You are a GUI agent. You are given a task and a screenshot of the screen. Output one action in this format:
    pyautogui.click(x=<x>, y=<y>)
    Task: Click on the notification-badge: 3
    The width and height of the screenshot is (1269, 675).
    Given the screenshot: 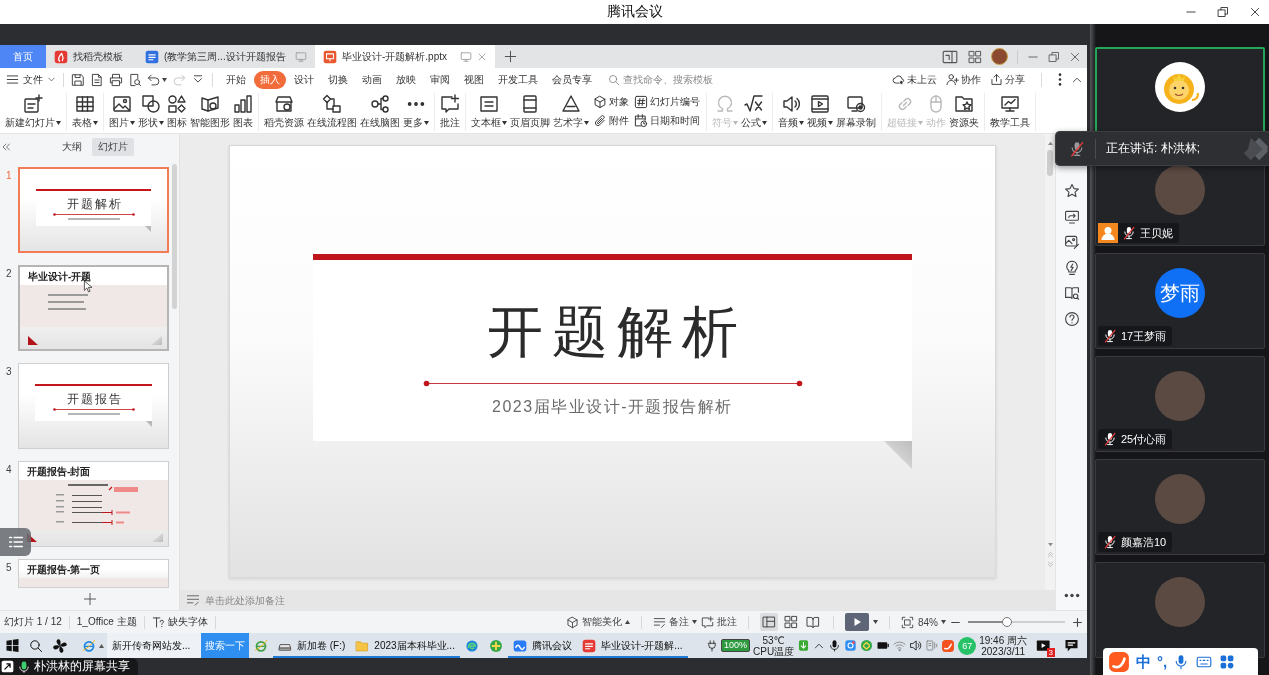 What is the action you would take?
    pyautogui.click(x=1050, y=652)
    